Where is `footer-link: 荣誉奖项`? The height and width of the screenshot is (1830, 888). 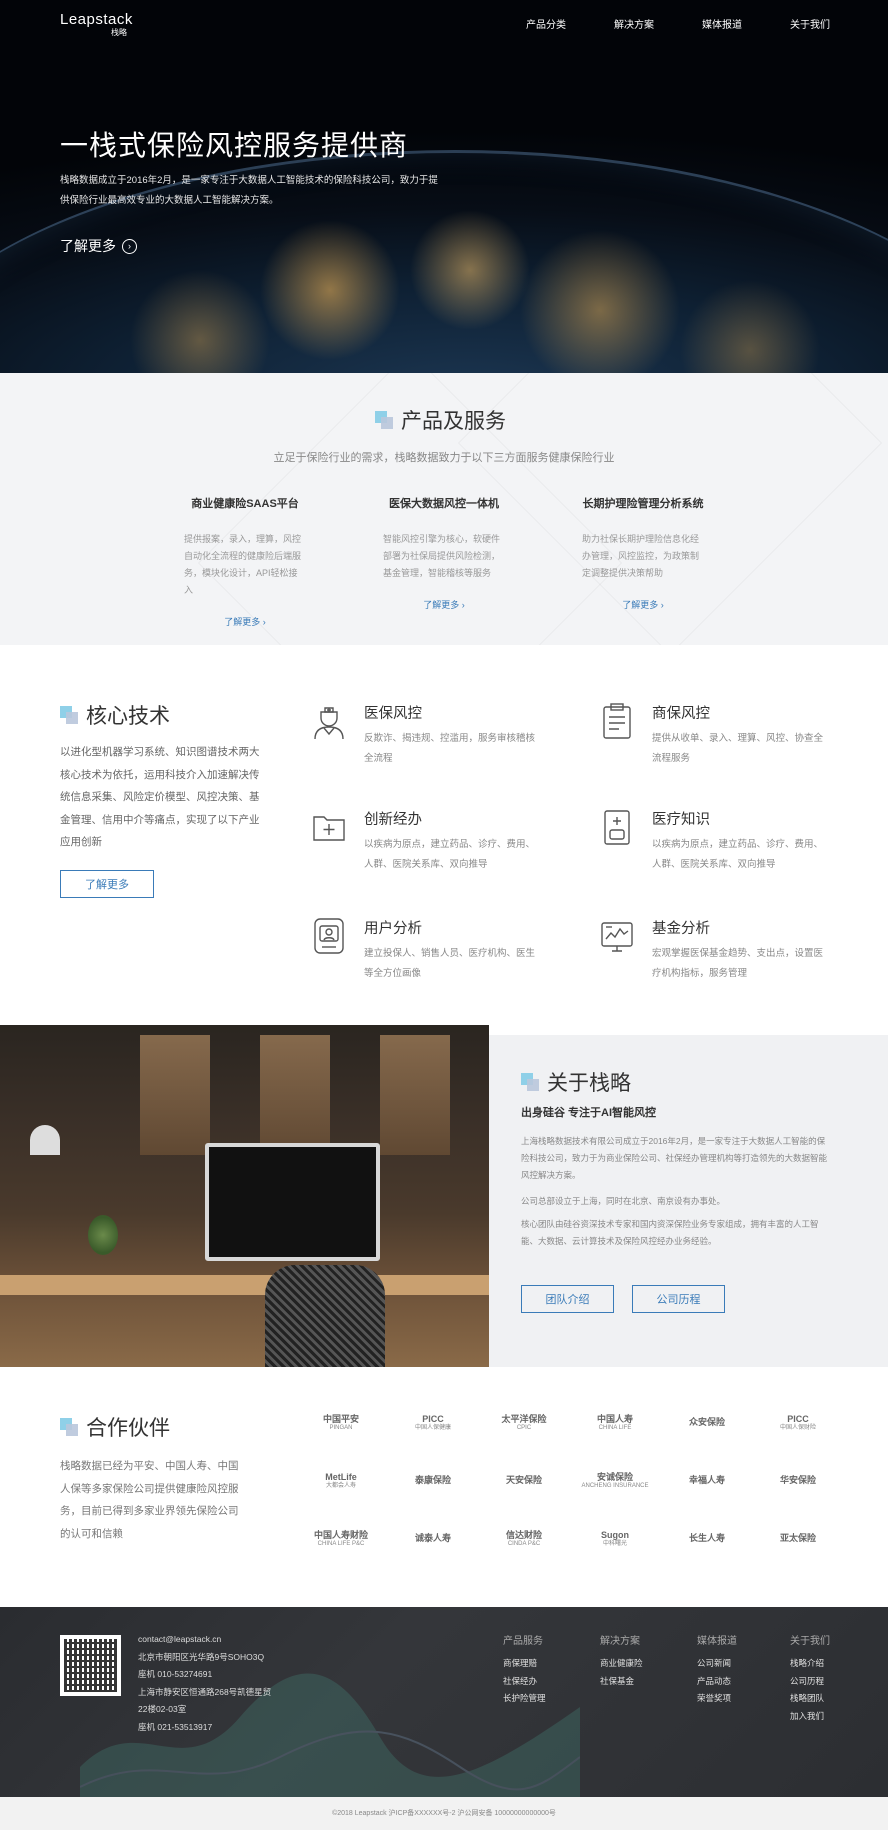
footer-link: 荣誉奖项 is located at coordinates (717, 1699).